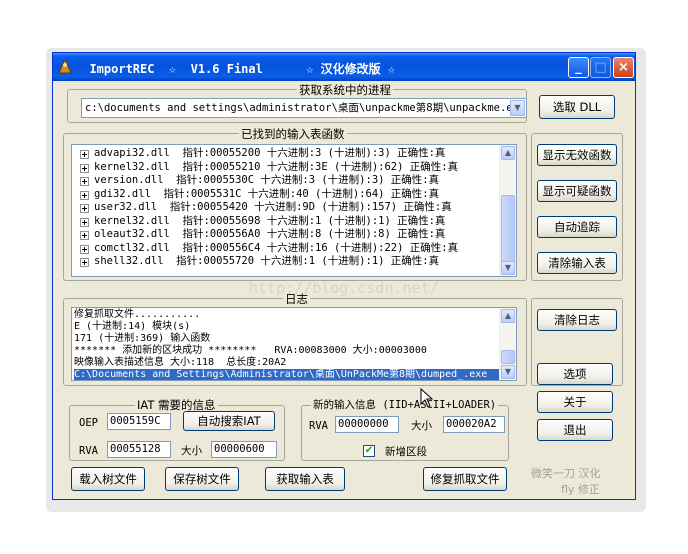 Image resolution: width=688 pixels, height=554 pixels. I want to click on clear-log-button: 清除日志, so click(577, 320).